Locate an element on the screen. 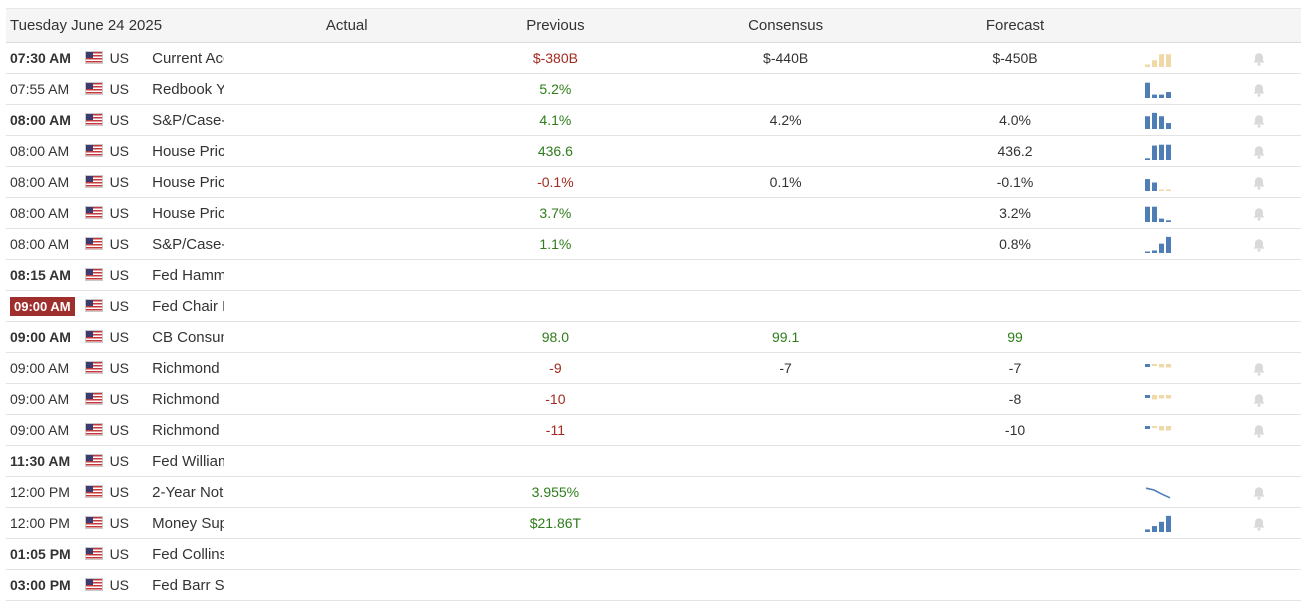 The image size is (1304, 601). event-name-link: Fed Collins Speech is located at coordinates (188, 554).